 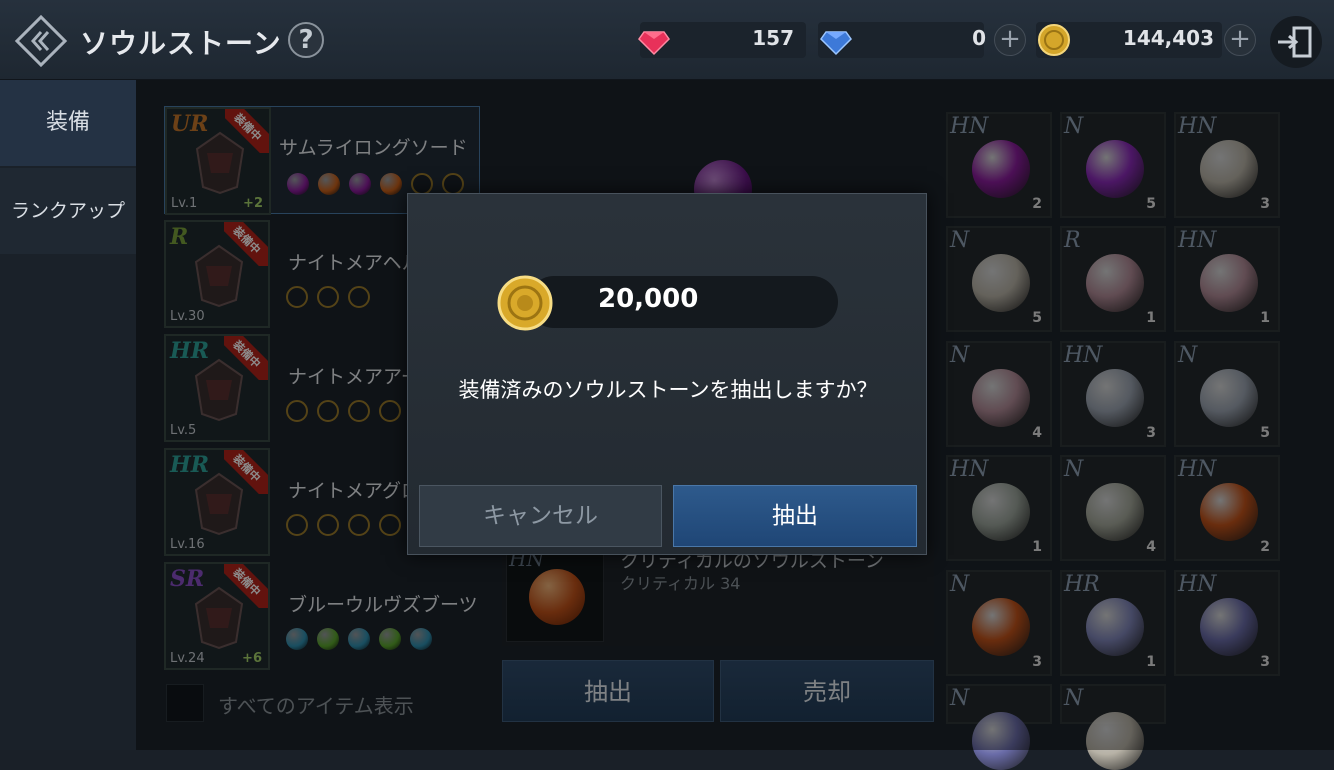 I want to click on tab-equipment: 装備, so click(x=68, y=123).